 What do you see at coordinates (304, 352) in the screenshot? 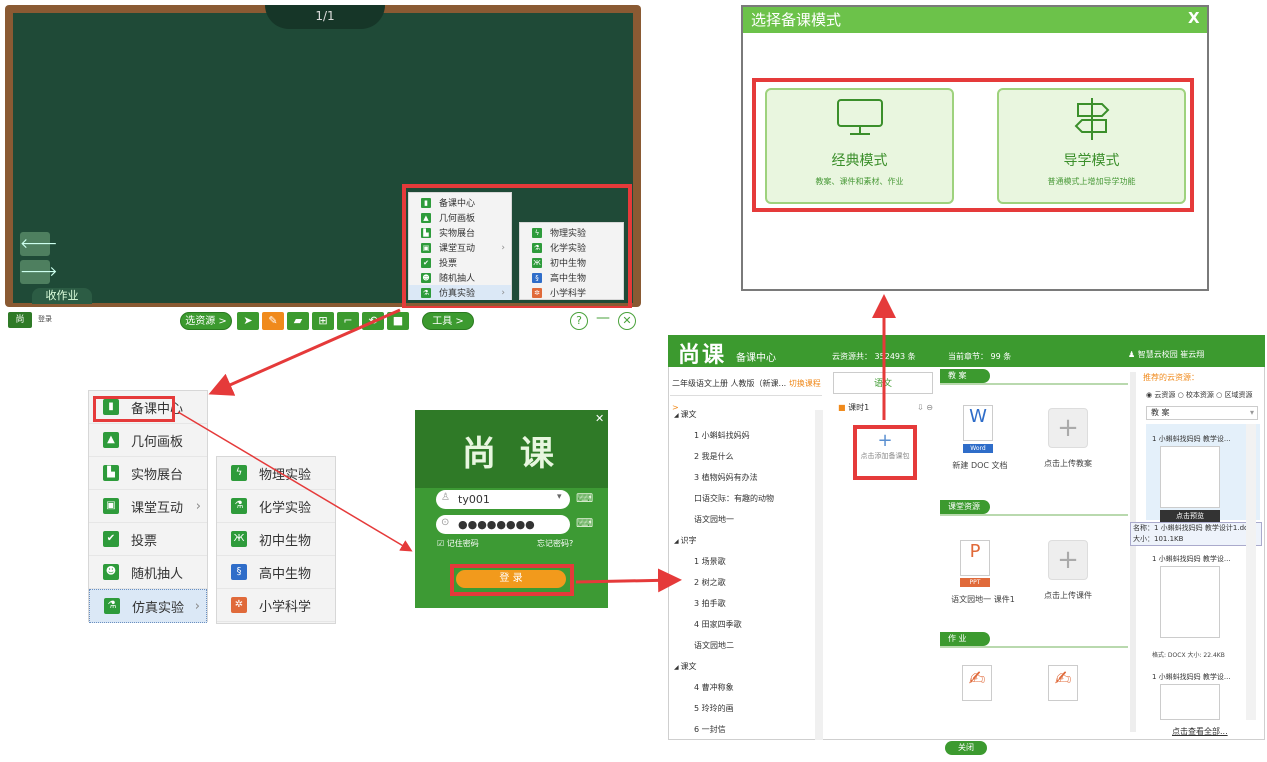
I see `arrow-to-menu` at bounding box center [304, 352].